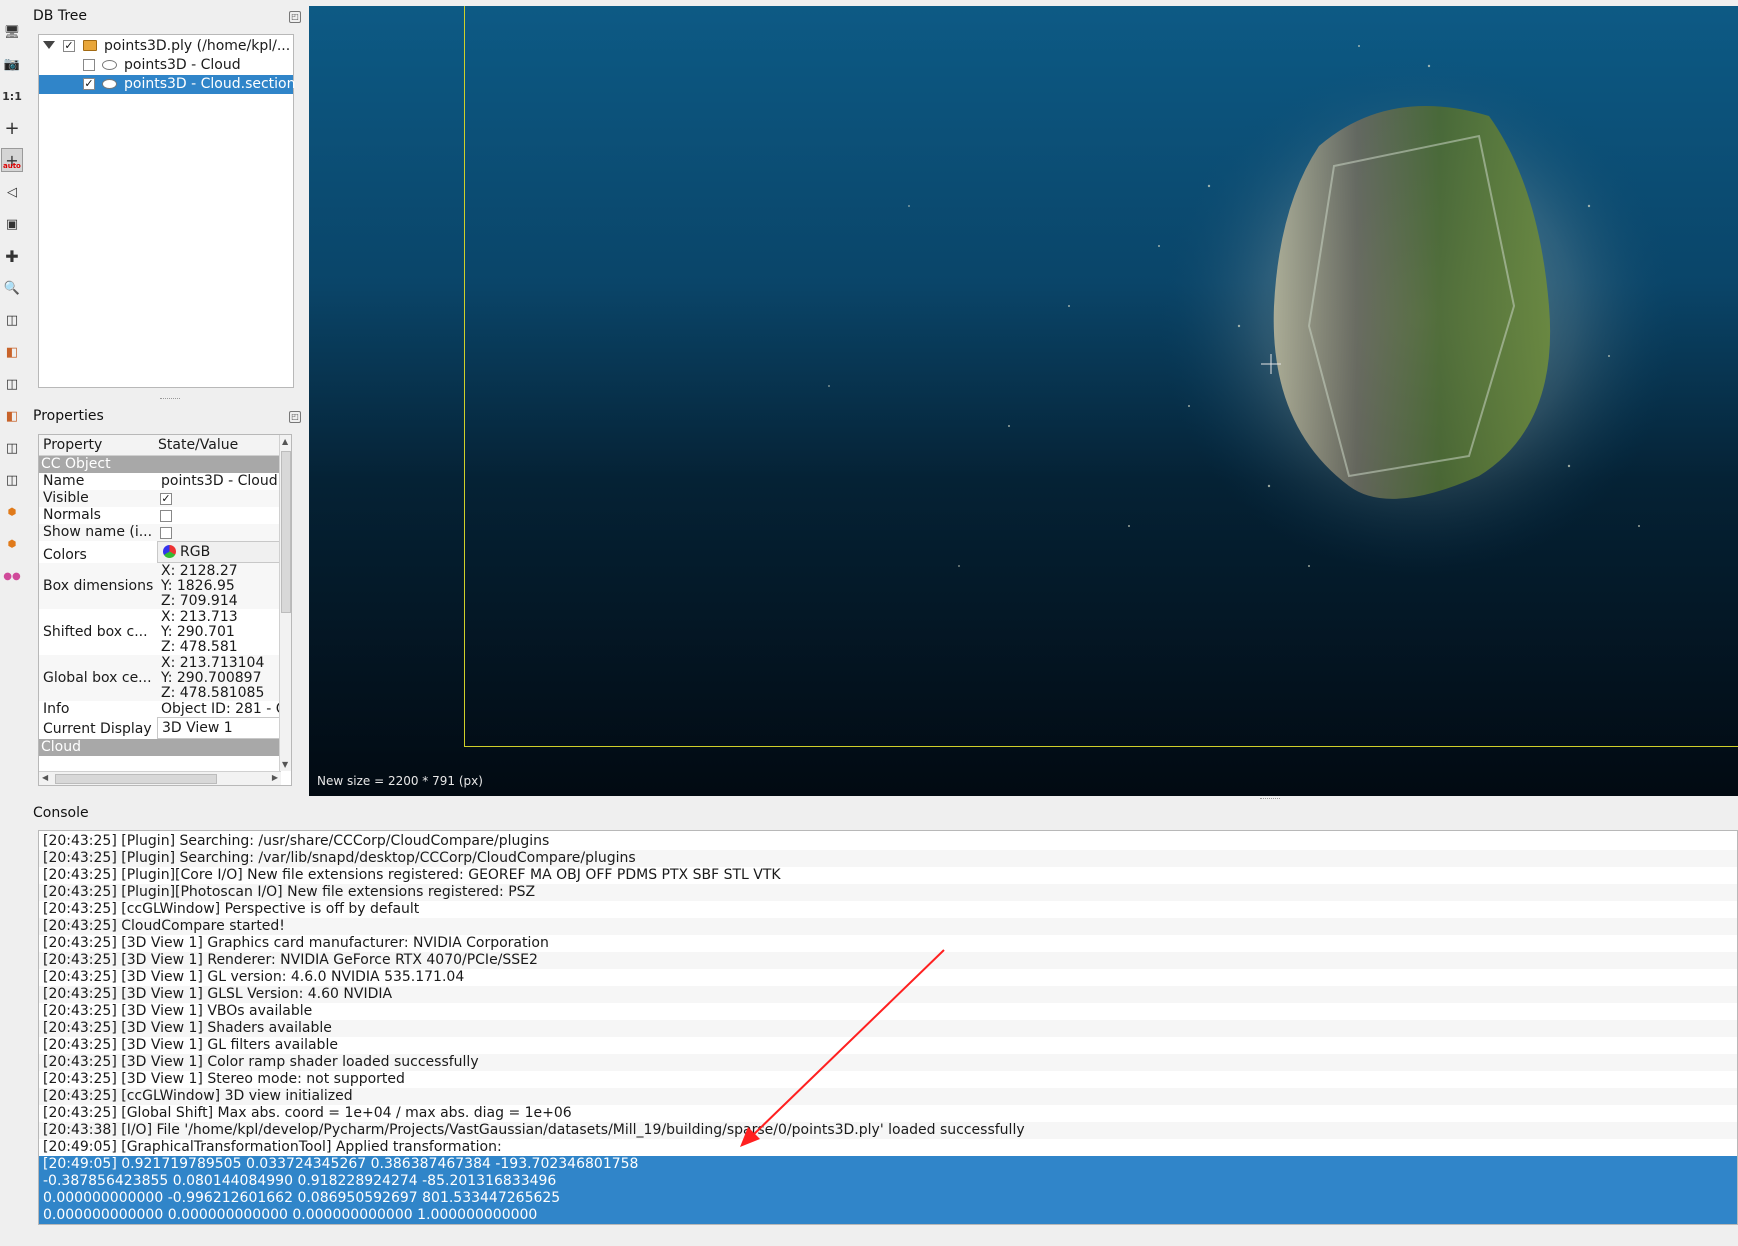 The height and width of the screenshot is (1246, 1738). What do you see at coordinates (198, 586) in the screenshot?
I see `prop-box-y: Y: 1826.95` at bounding box center [198, 586].